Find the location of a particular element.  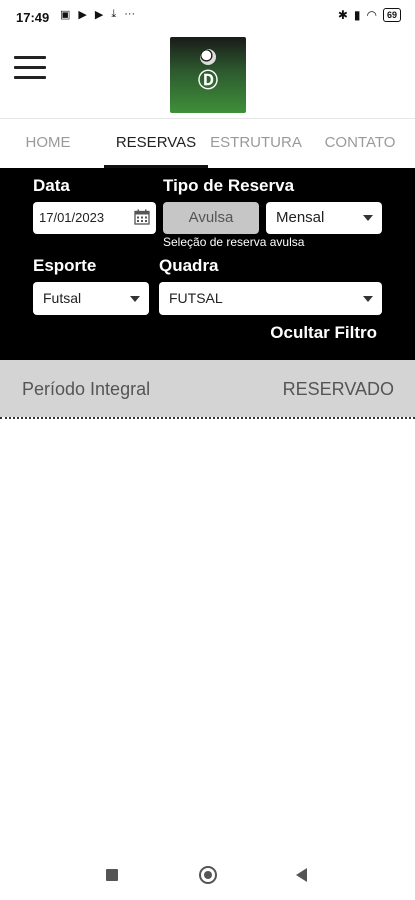

court-label: Quadra is located at coordinates (189, 265).